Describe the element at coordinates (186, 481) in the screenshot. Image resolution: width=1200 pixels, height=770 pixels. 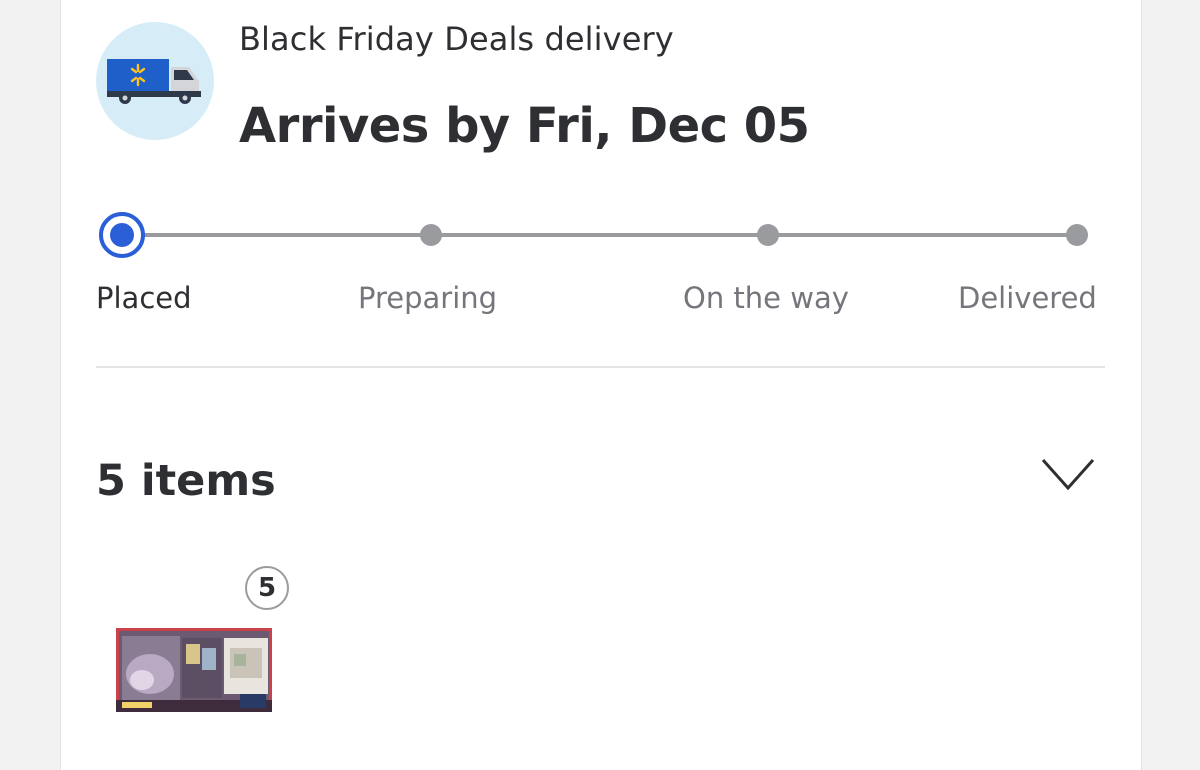
I see `items-count-heading: 5 items` at that location.